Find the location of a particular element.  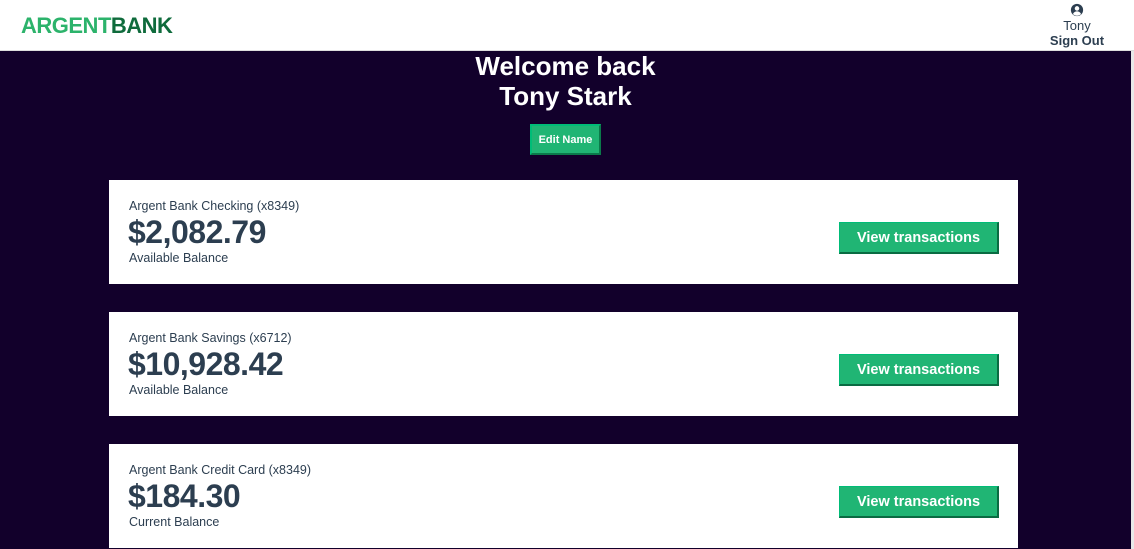

user-menu: Tony Sign Out is located at coordinates (1077, 25).